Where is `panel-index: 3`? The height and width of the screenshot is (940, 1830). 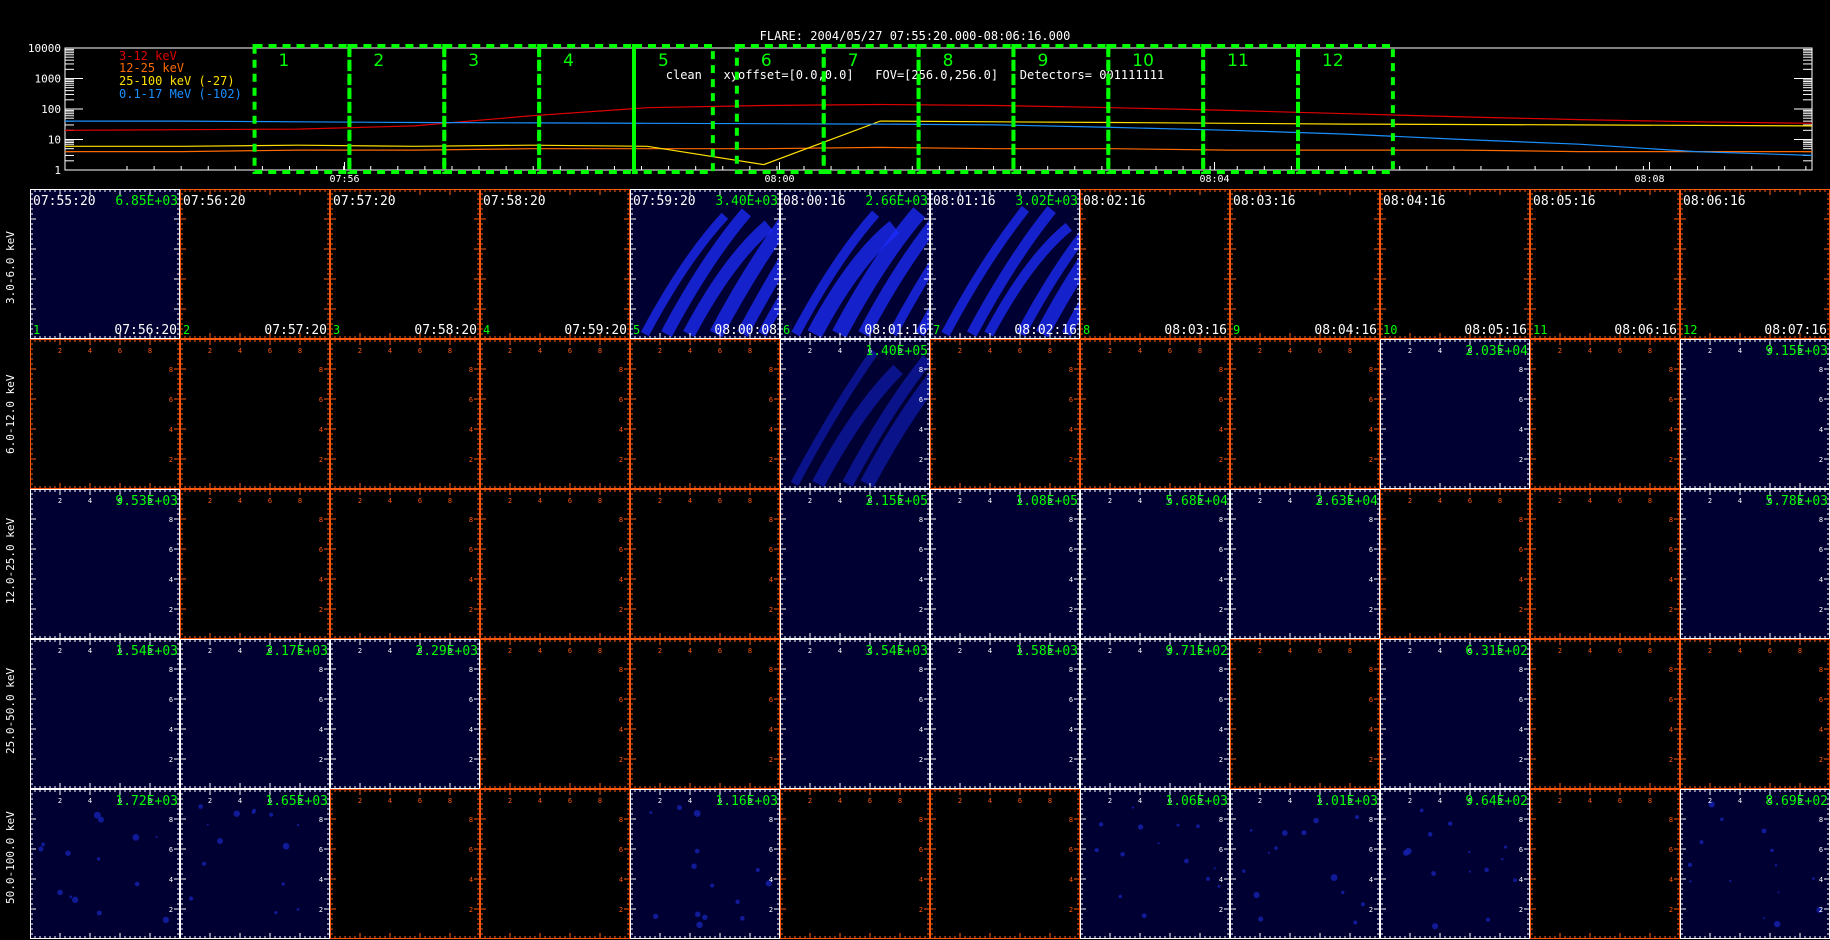 panel-index: 3 is located at coordinates (336, 330).